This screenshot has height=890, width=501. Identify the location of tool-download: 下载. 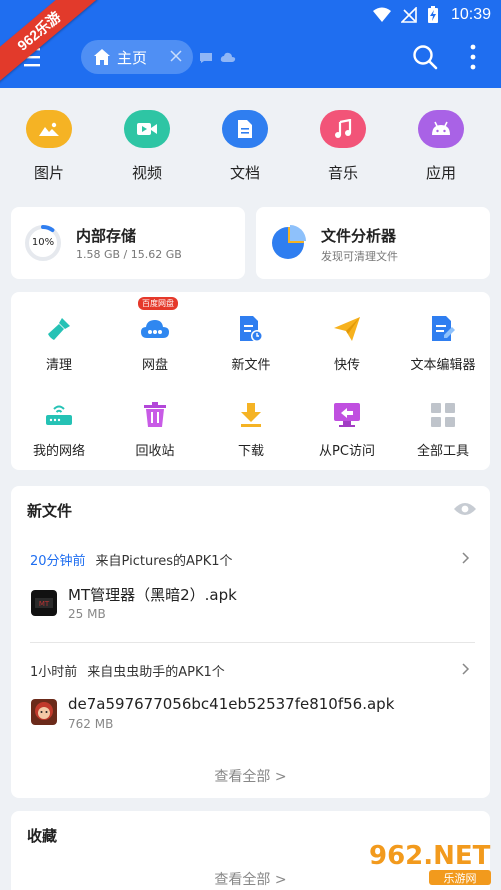
(251, 429).